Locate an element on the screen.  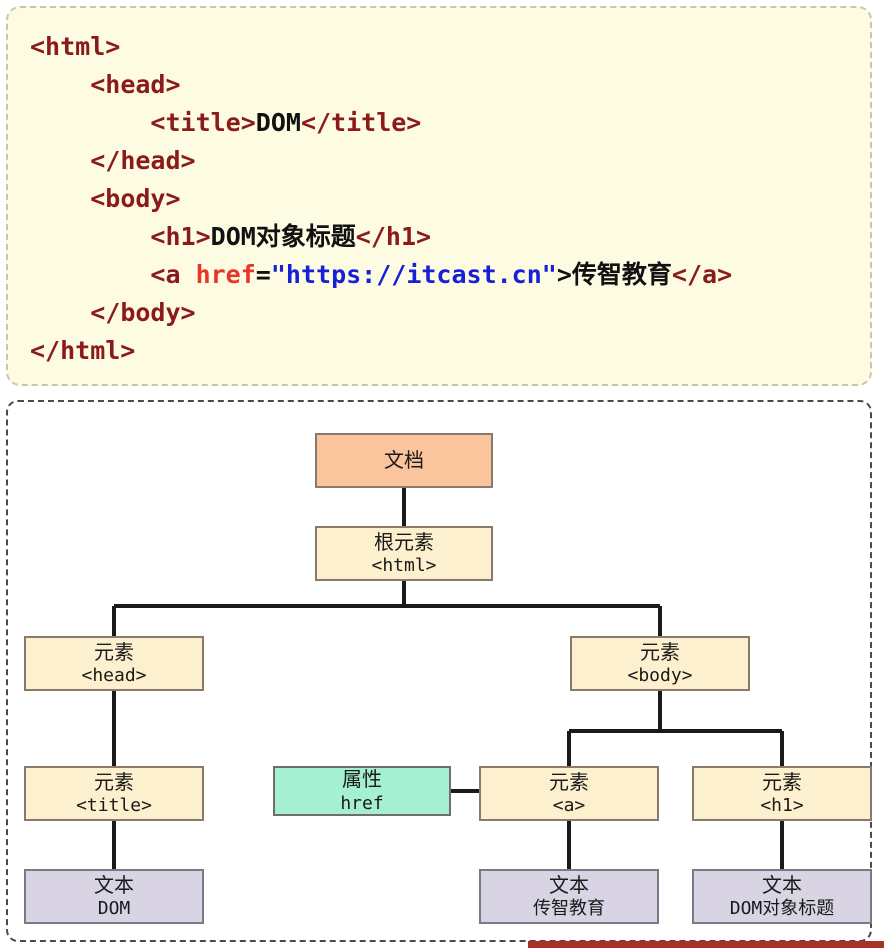
dom-node-el-title: 元素 <title> is located at coordinates (114, 793).